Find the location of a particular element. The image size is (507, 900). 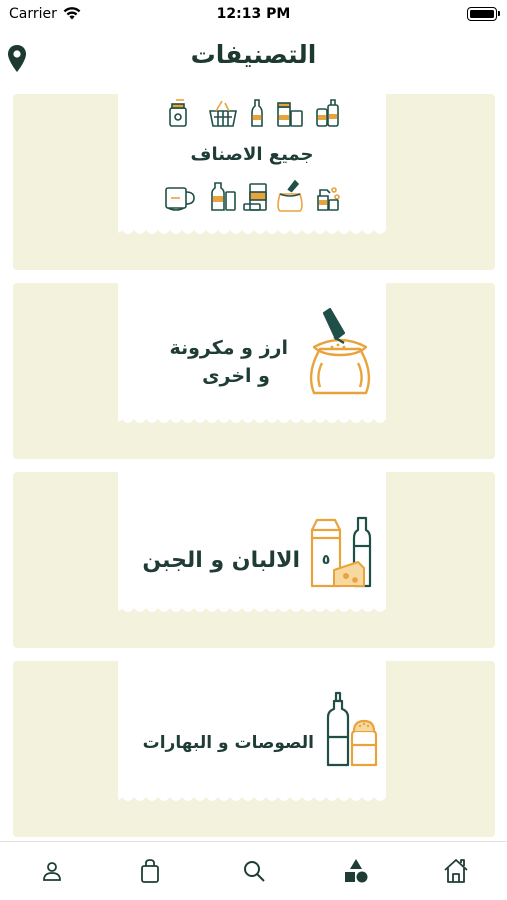

tab-bag is located at coordinates (150, 871).